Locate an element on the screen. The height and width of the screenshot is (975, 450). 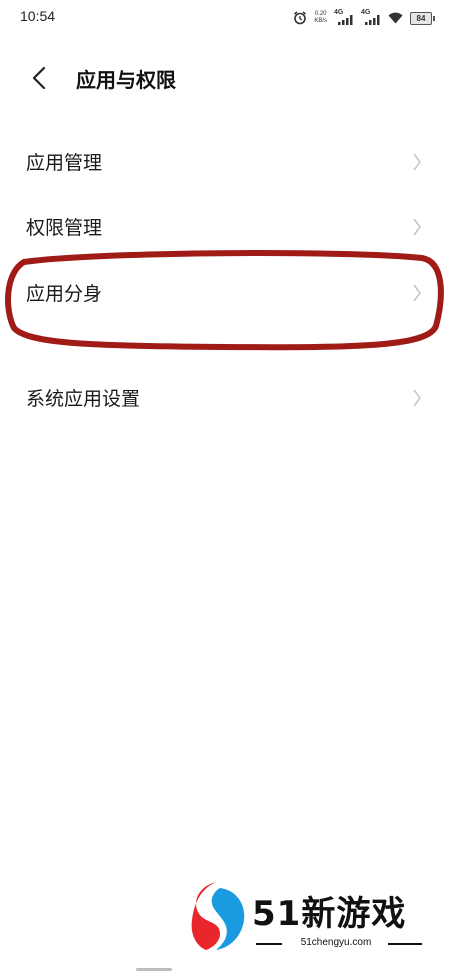
header: 应用与权限 is located at coordinates (225, 78).